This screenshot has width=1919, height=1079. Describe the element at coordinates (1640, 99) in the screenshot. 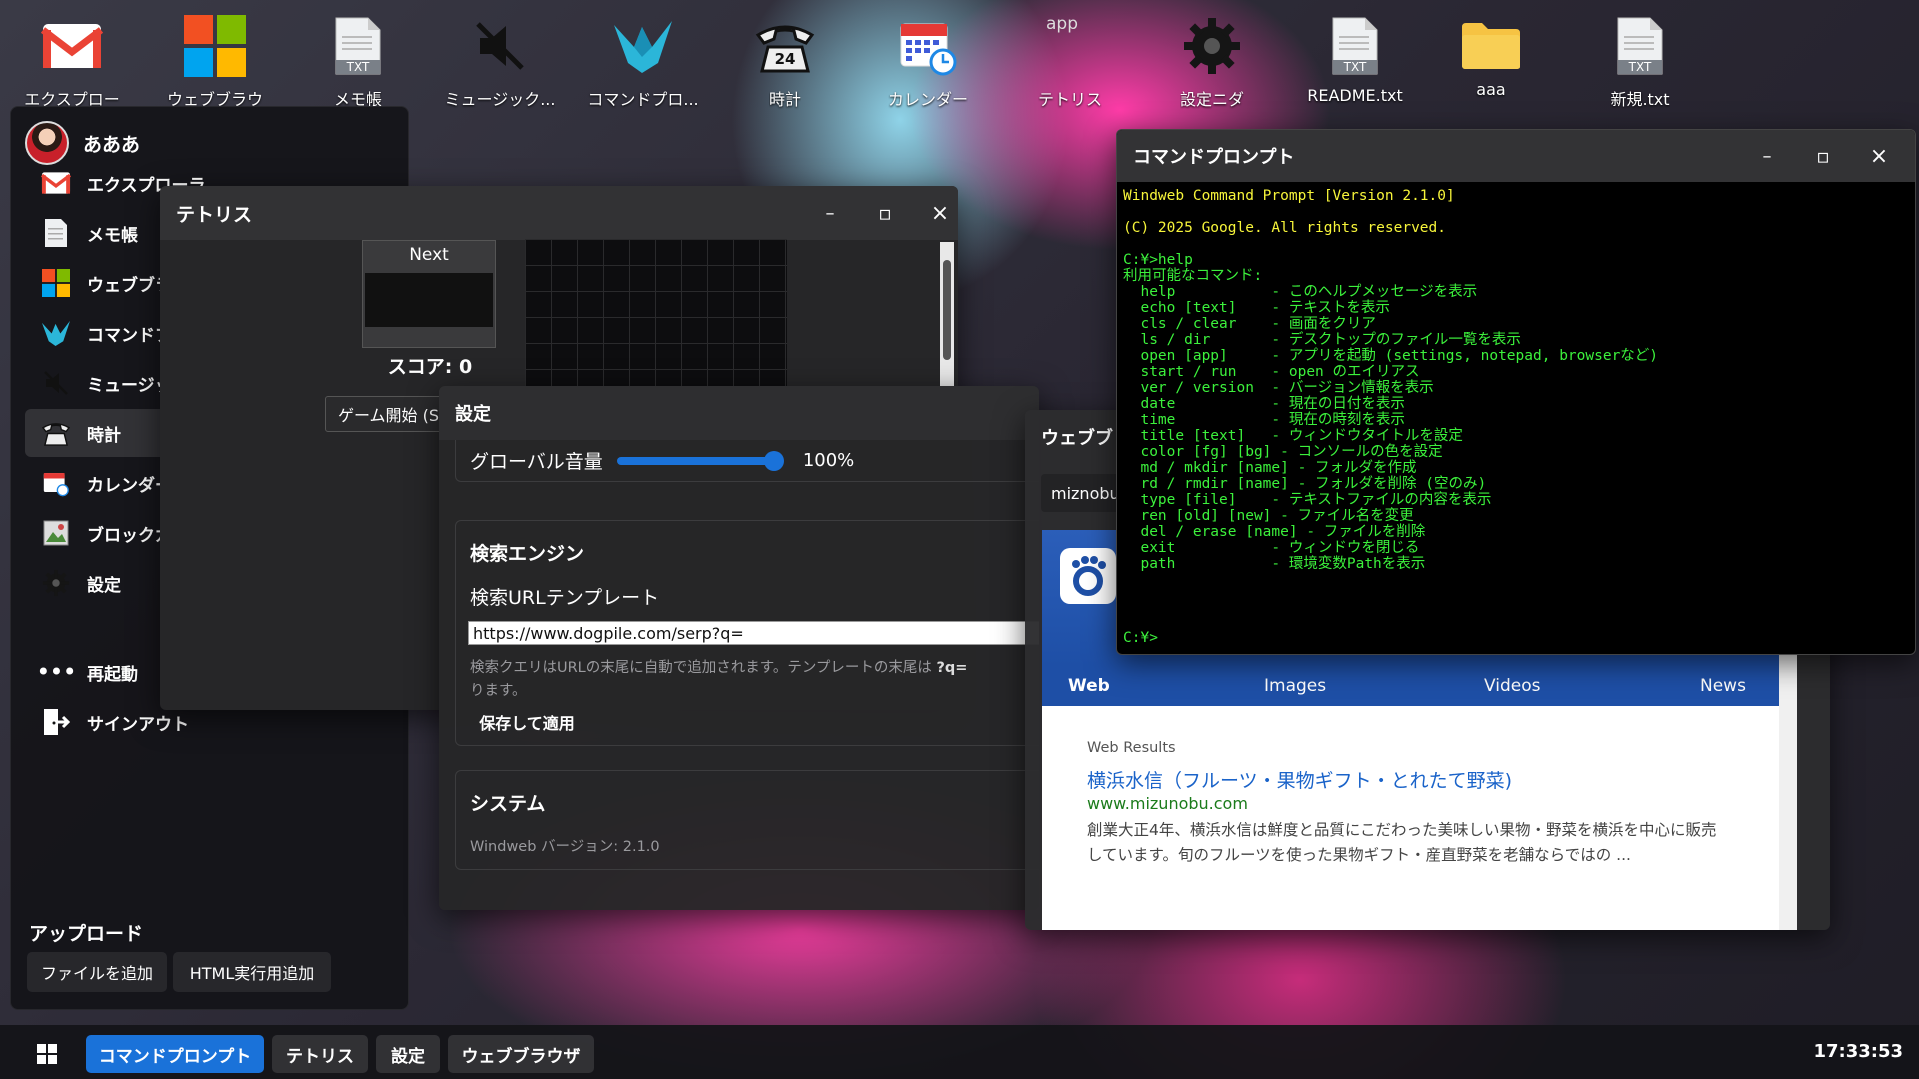

I see `desktop-icon-label: 新規.txt` at that location.